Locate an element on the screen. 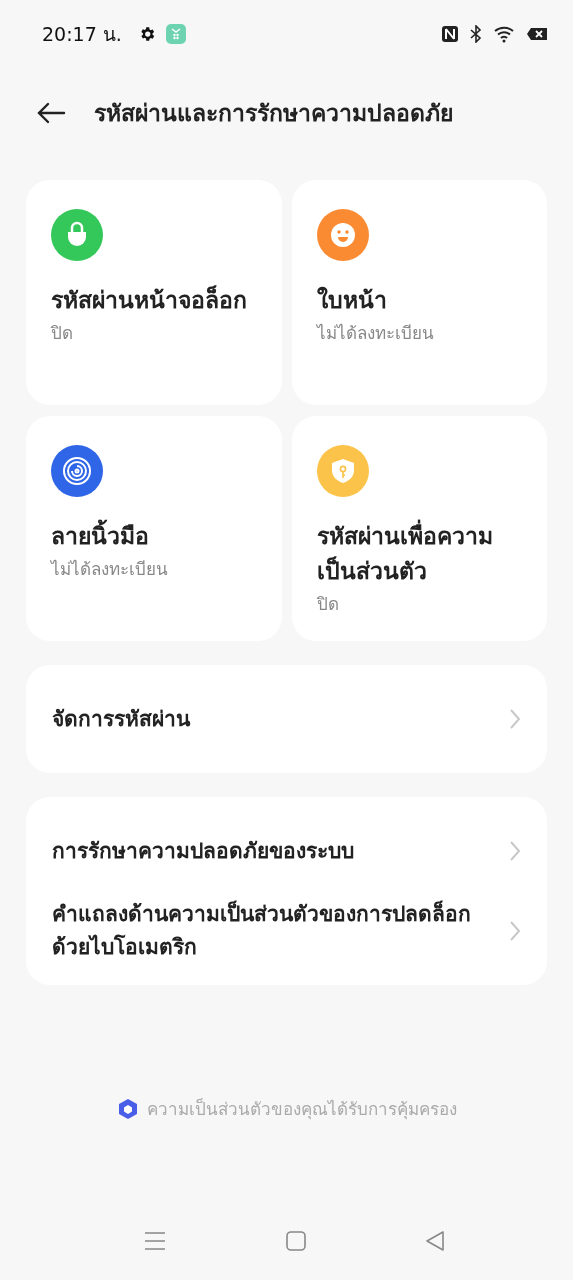 The width and height of the screenshot is (573, 1280). settings-row: คำแถลงด้านความเป็นส่วนตัวของการปลดล็อกด้วยไบโอเมตริก is located at coordinates (286, 931).